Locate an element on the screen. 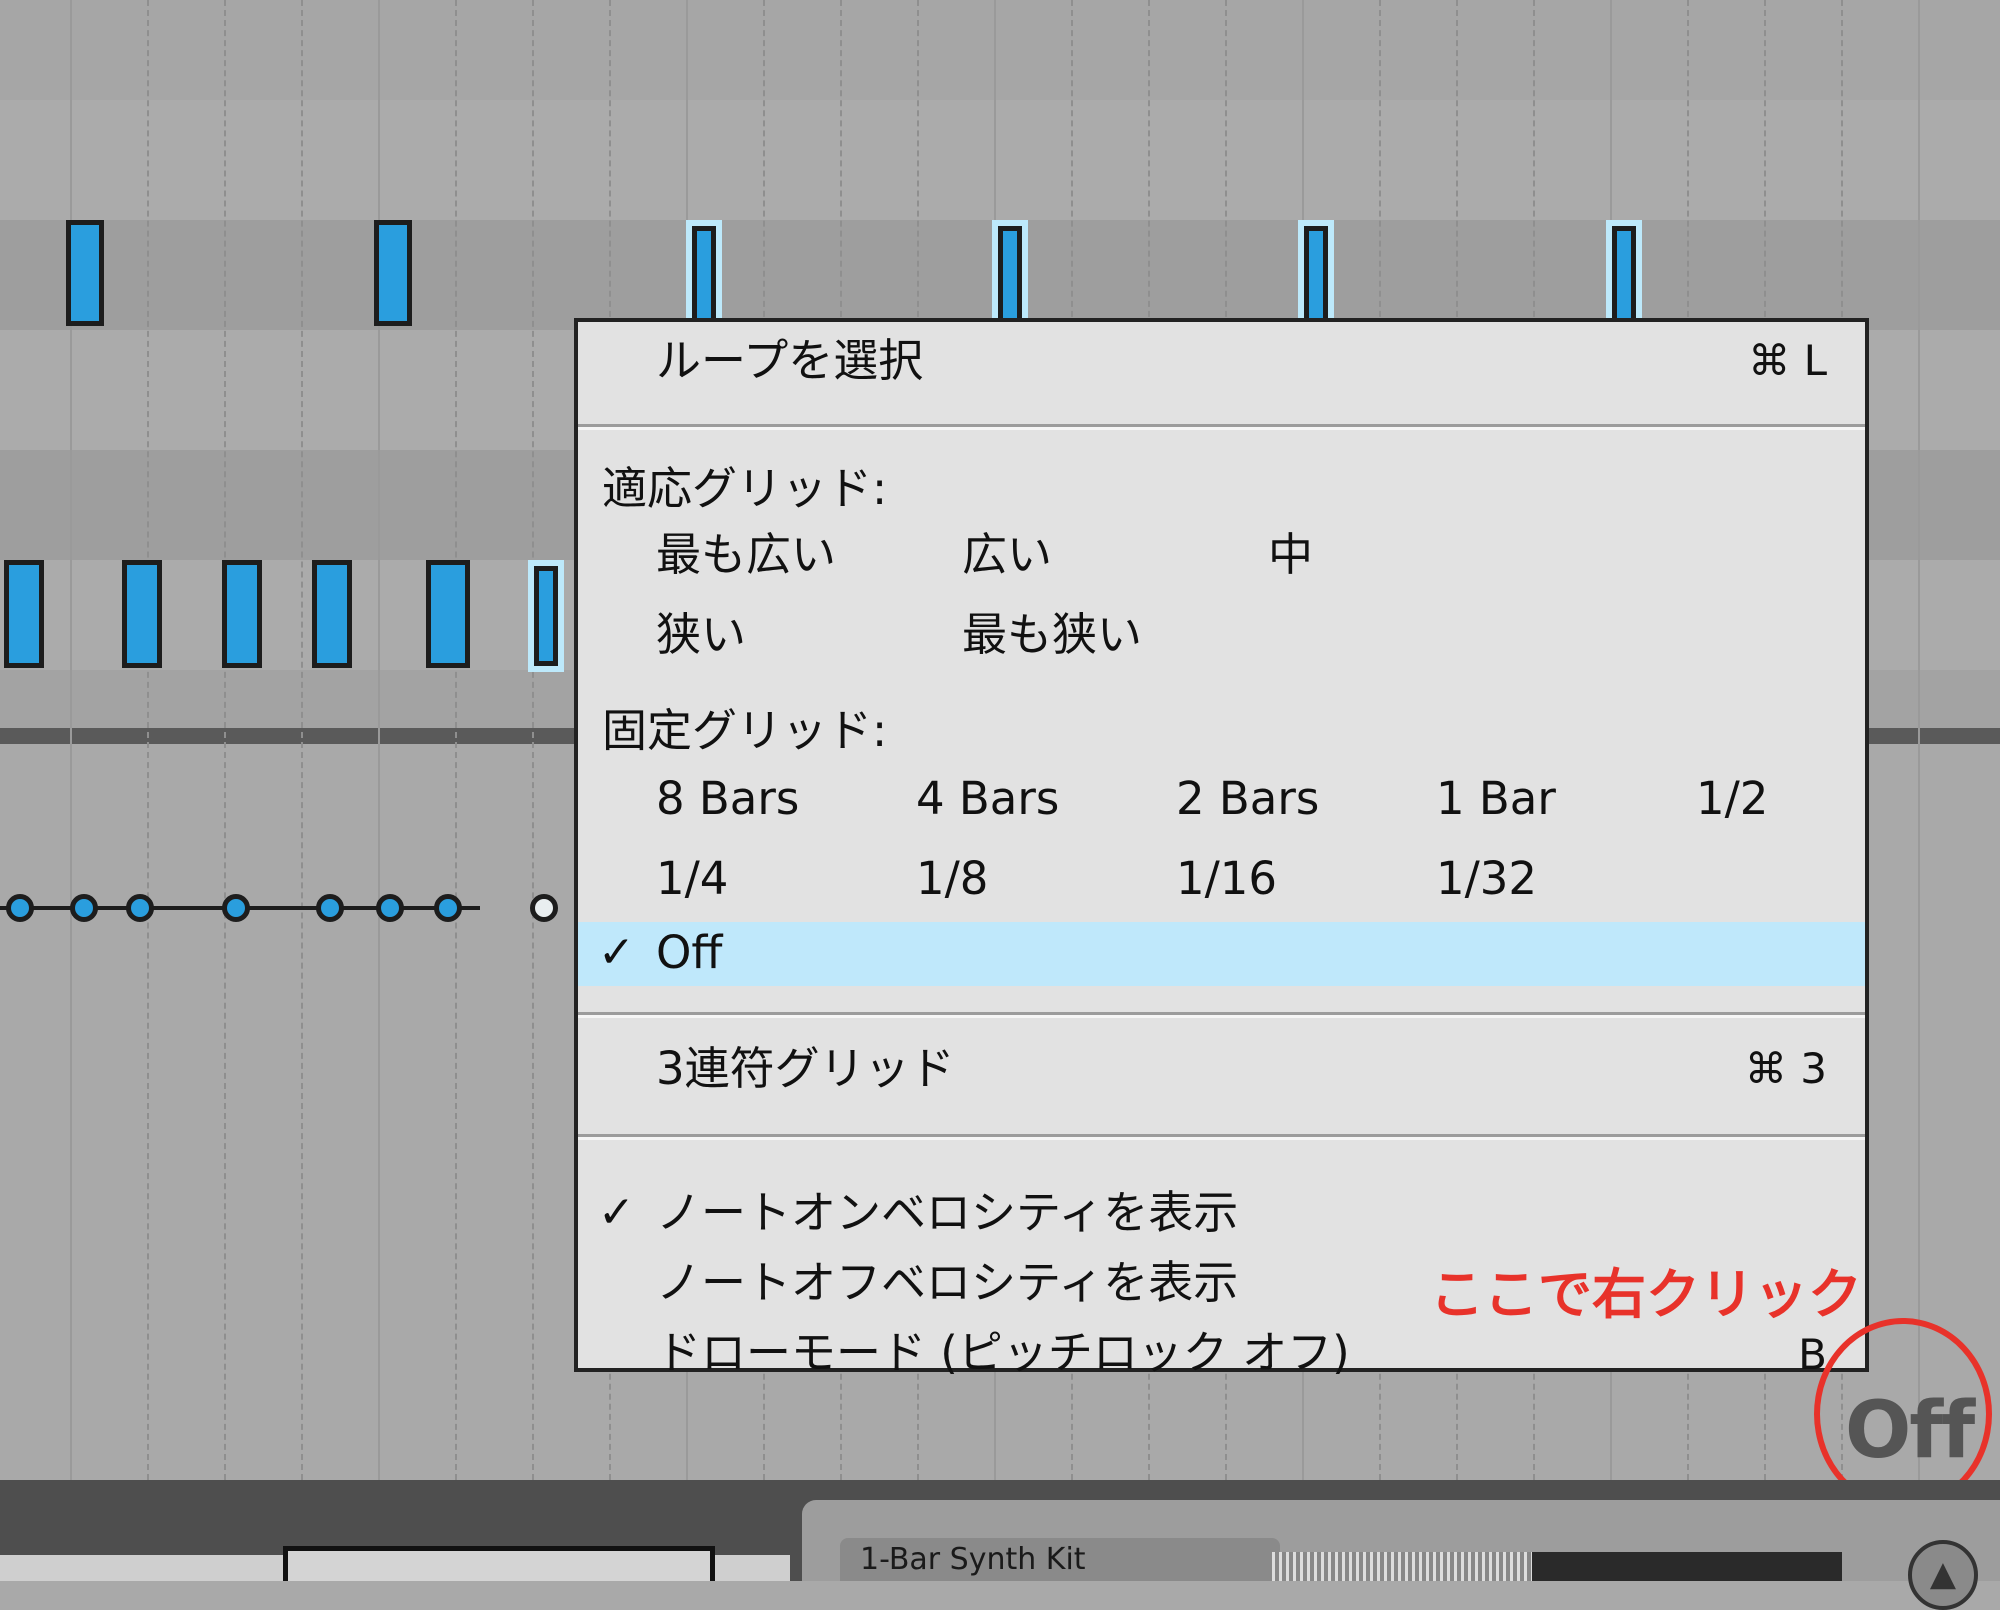 Image resolution: width=2000 pixels, height=1610 pixels. overview-selection-box is located at coordinates (499, 1563).